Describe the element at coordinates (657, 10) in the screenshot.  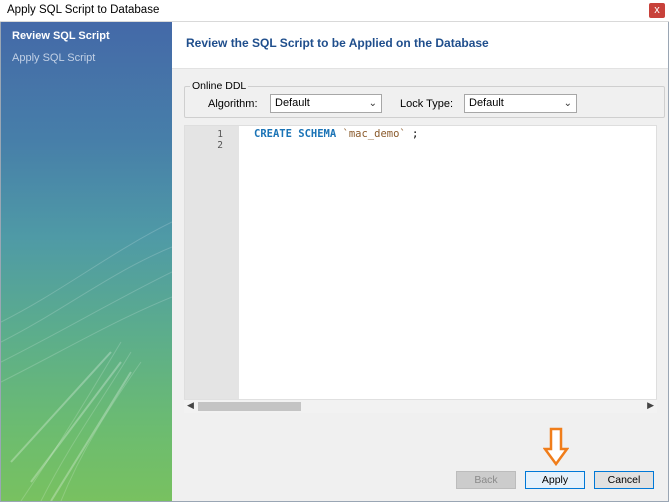
I see `close-button: x` at that location.